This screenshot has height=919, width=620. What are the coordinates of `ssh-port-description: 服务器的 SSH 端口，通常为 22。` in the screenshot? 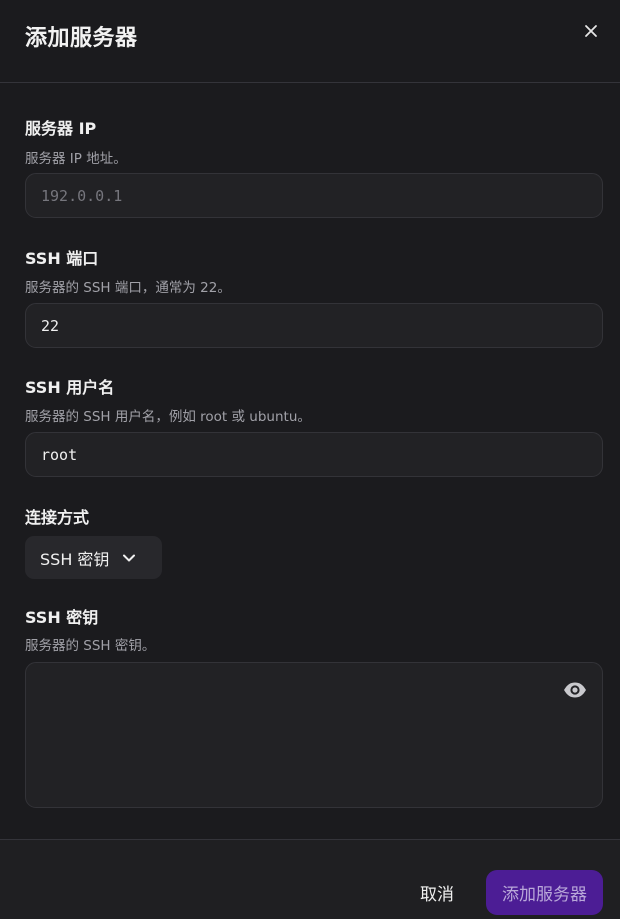 It's located at (128, 288).